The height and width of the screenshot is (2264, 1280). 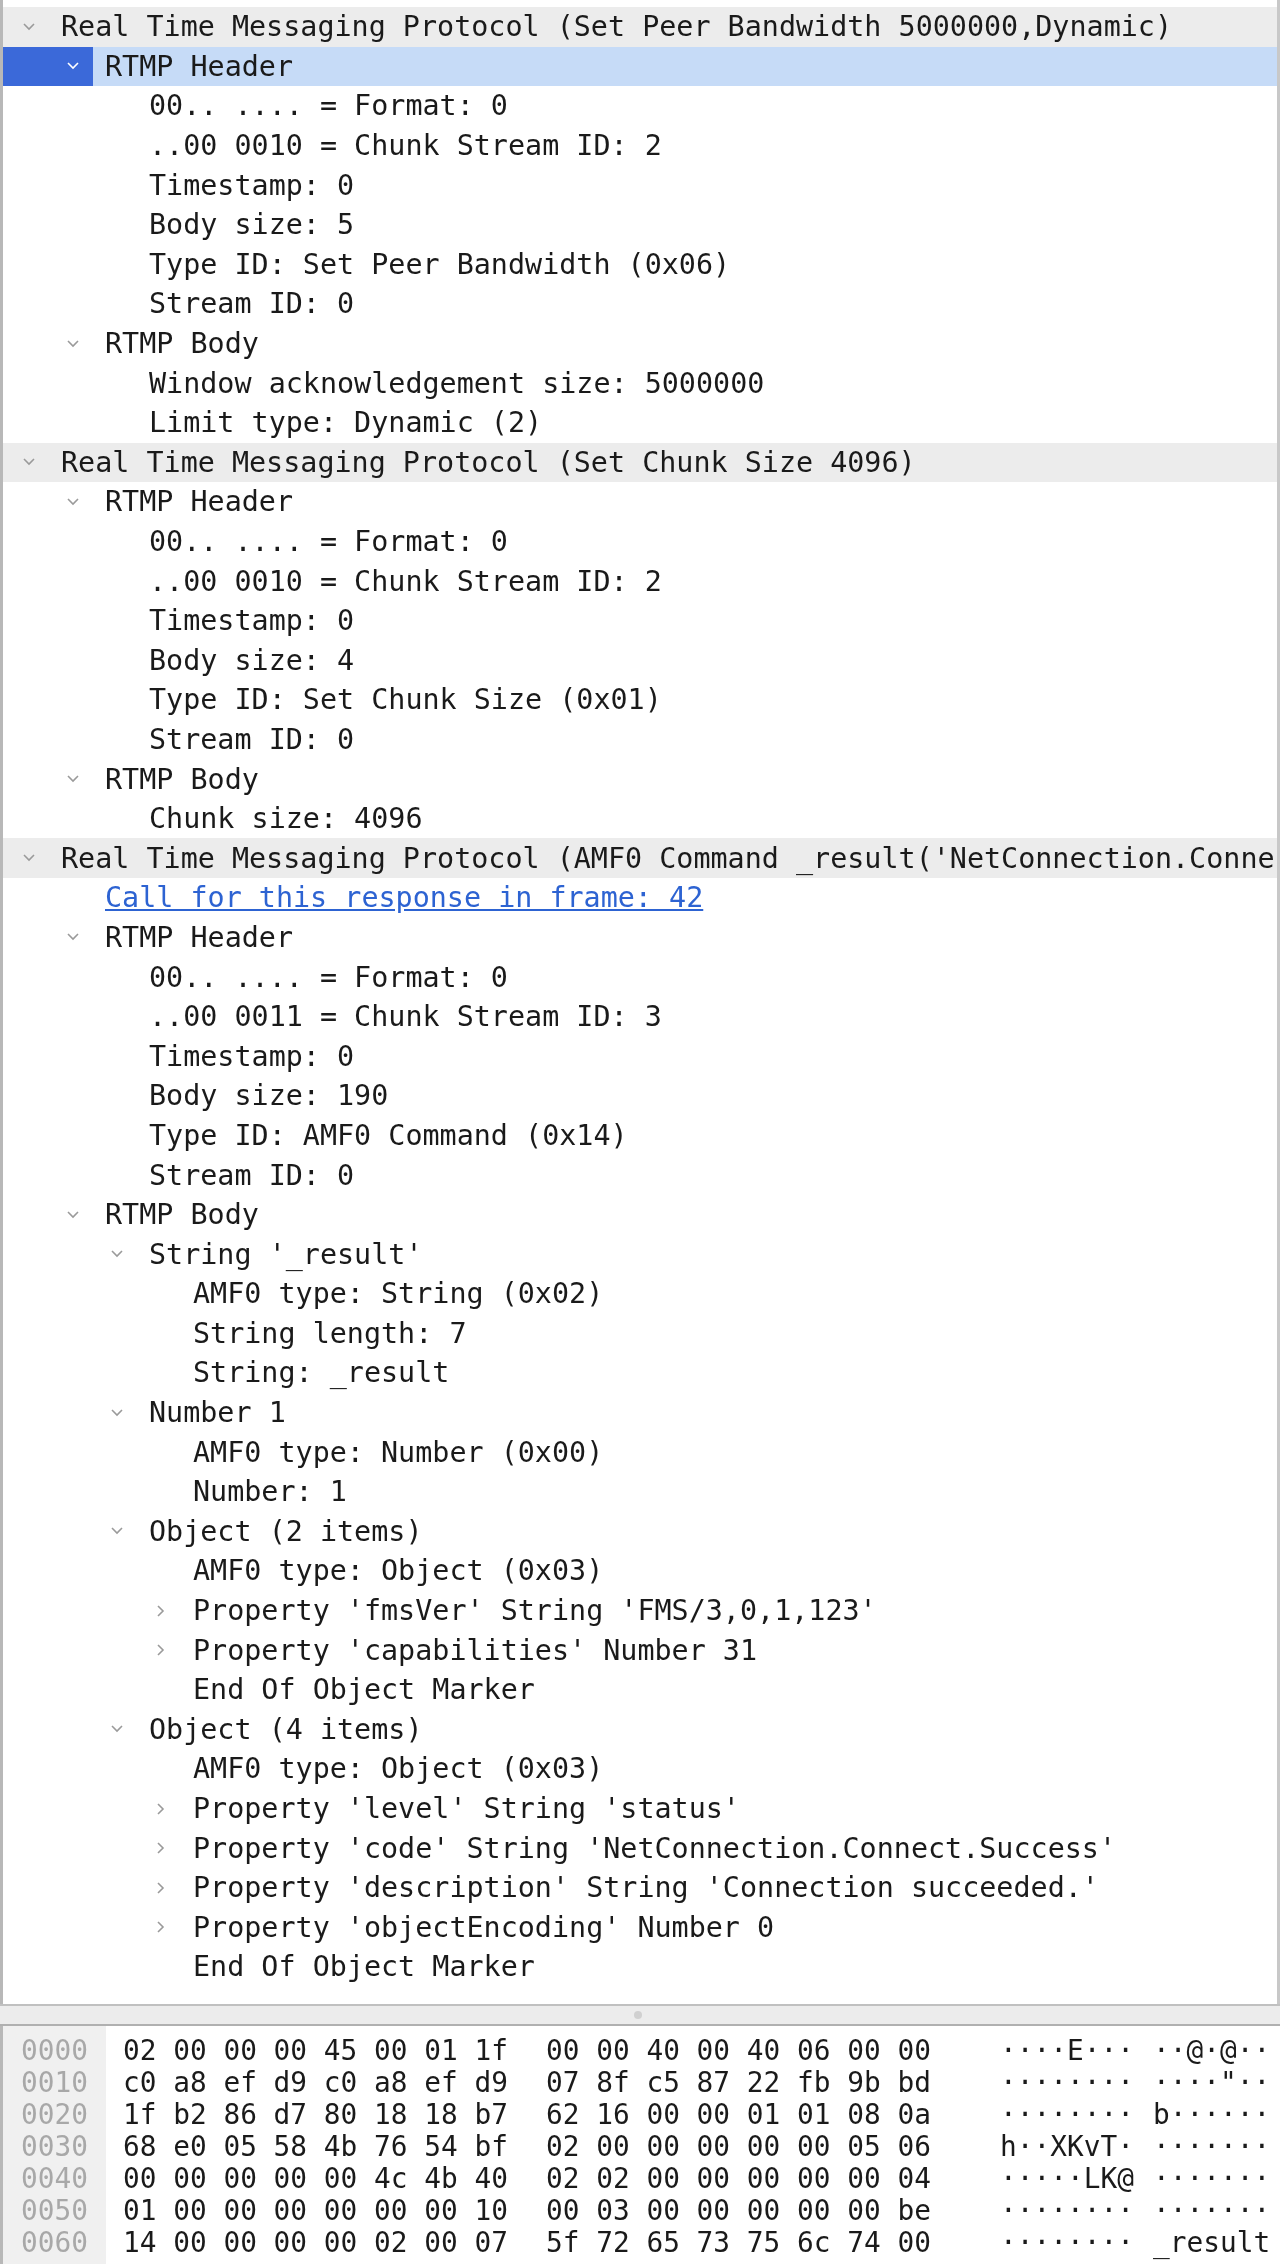 What do you see at coordinates (738, 2050) in the screenshot?
I see `hex-bytes: 00 00 40 00 40 06 00 00` at bounding box center [738, 2050].